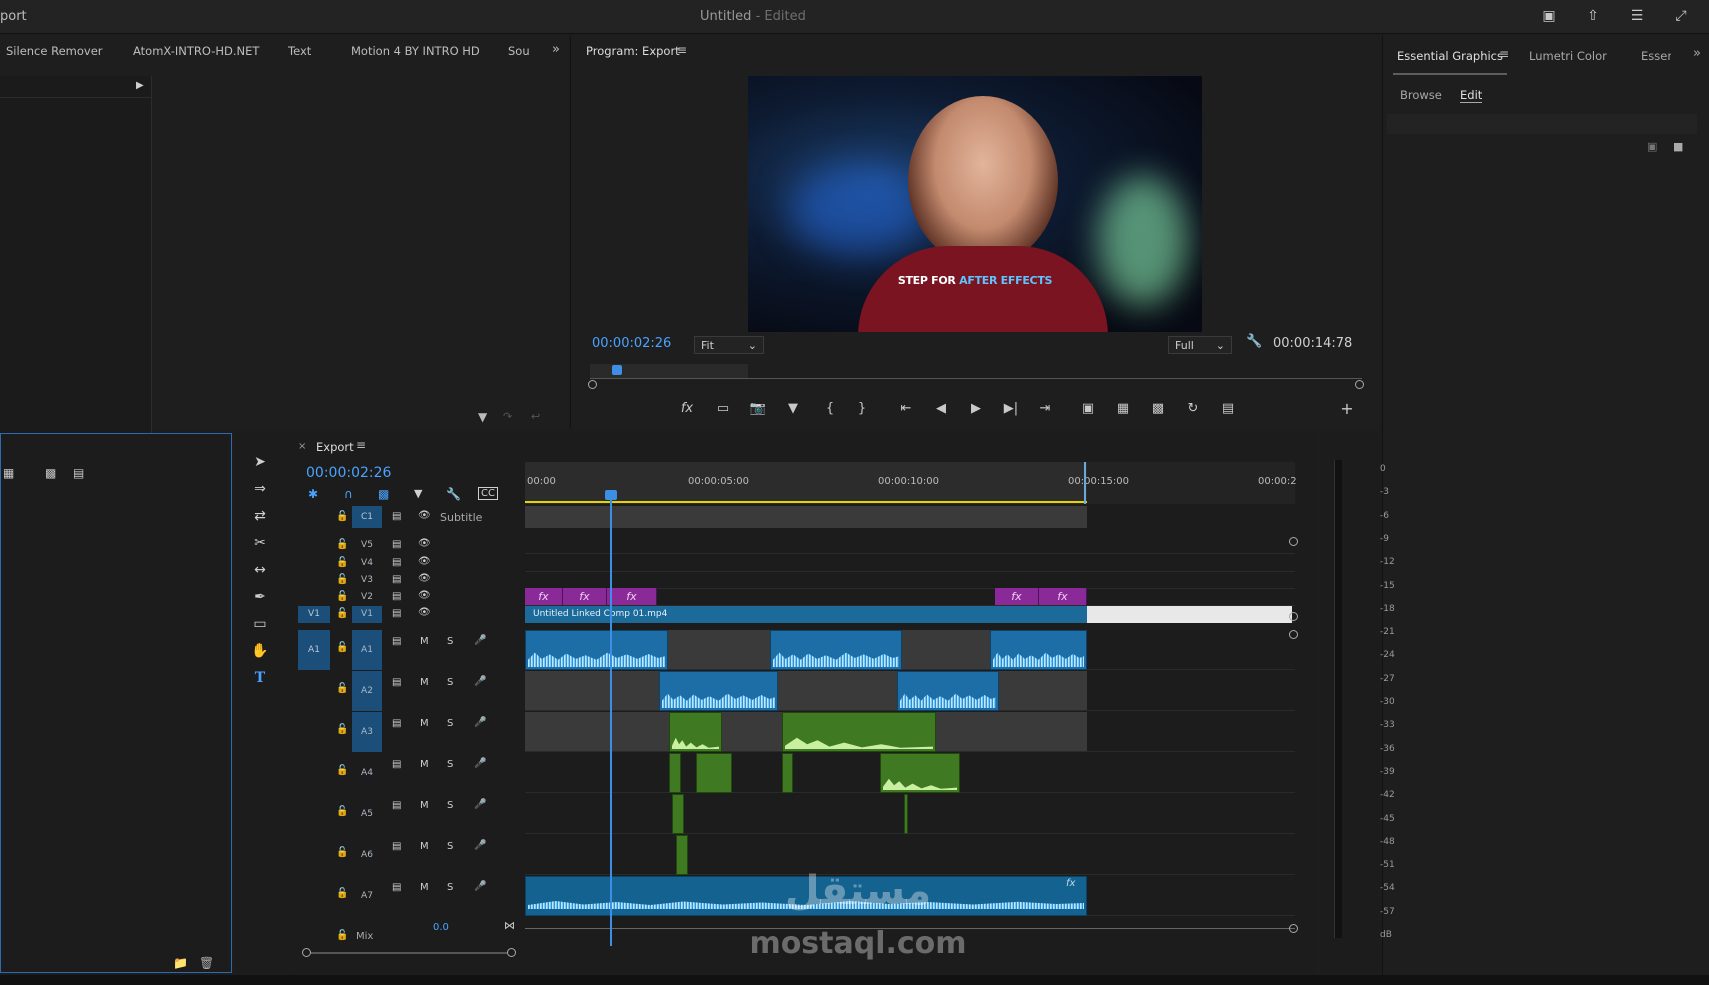 This screenshot has width=1709, height=985. What do you see at coordinates (1637, 16) in the screenshot?
I see `menu-lines-icon: ☰` at bounding box center [1637, 16].